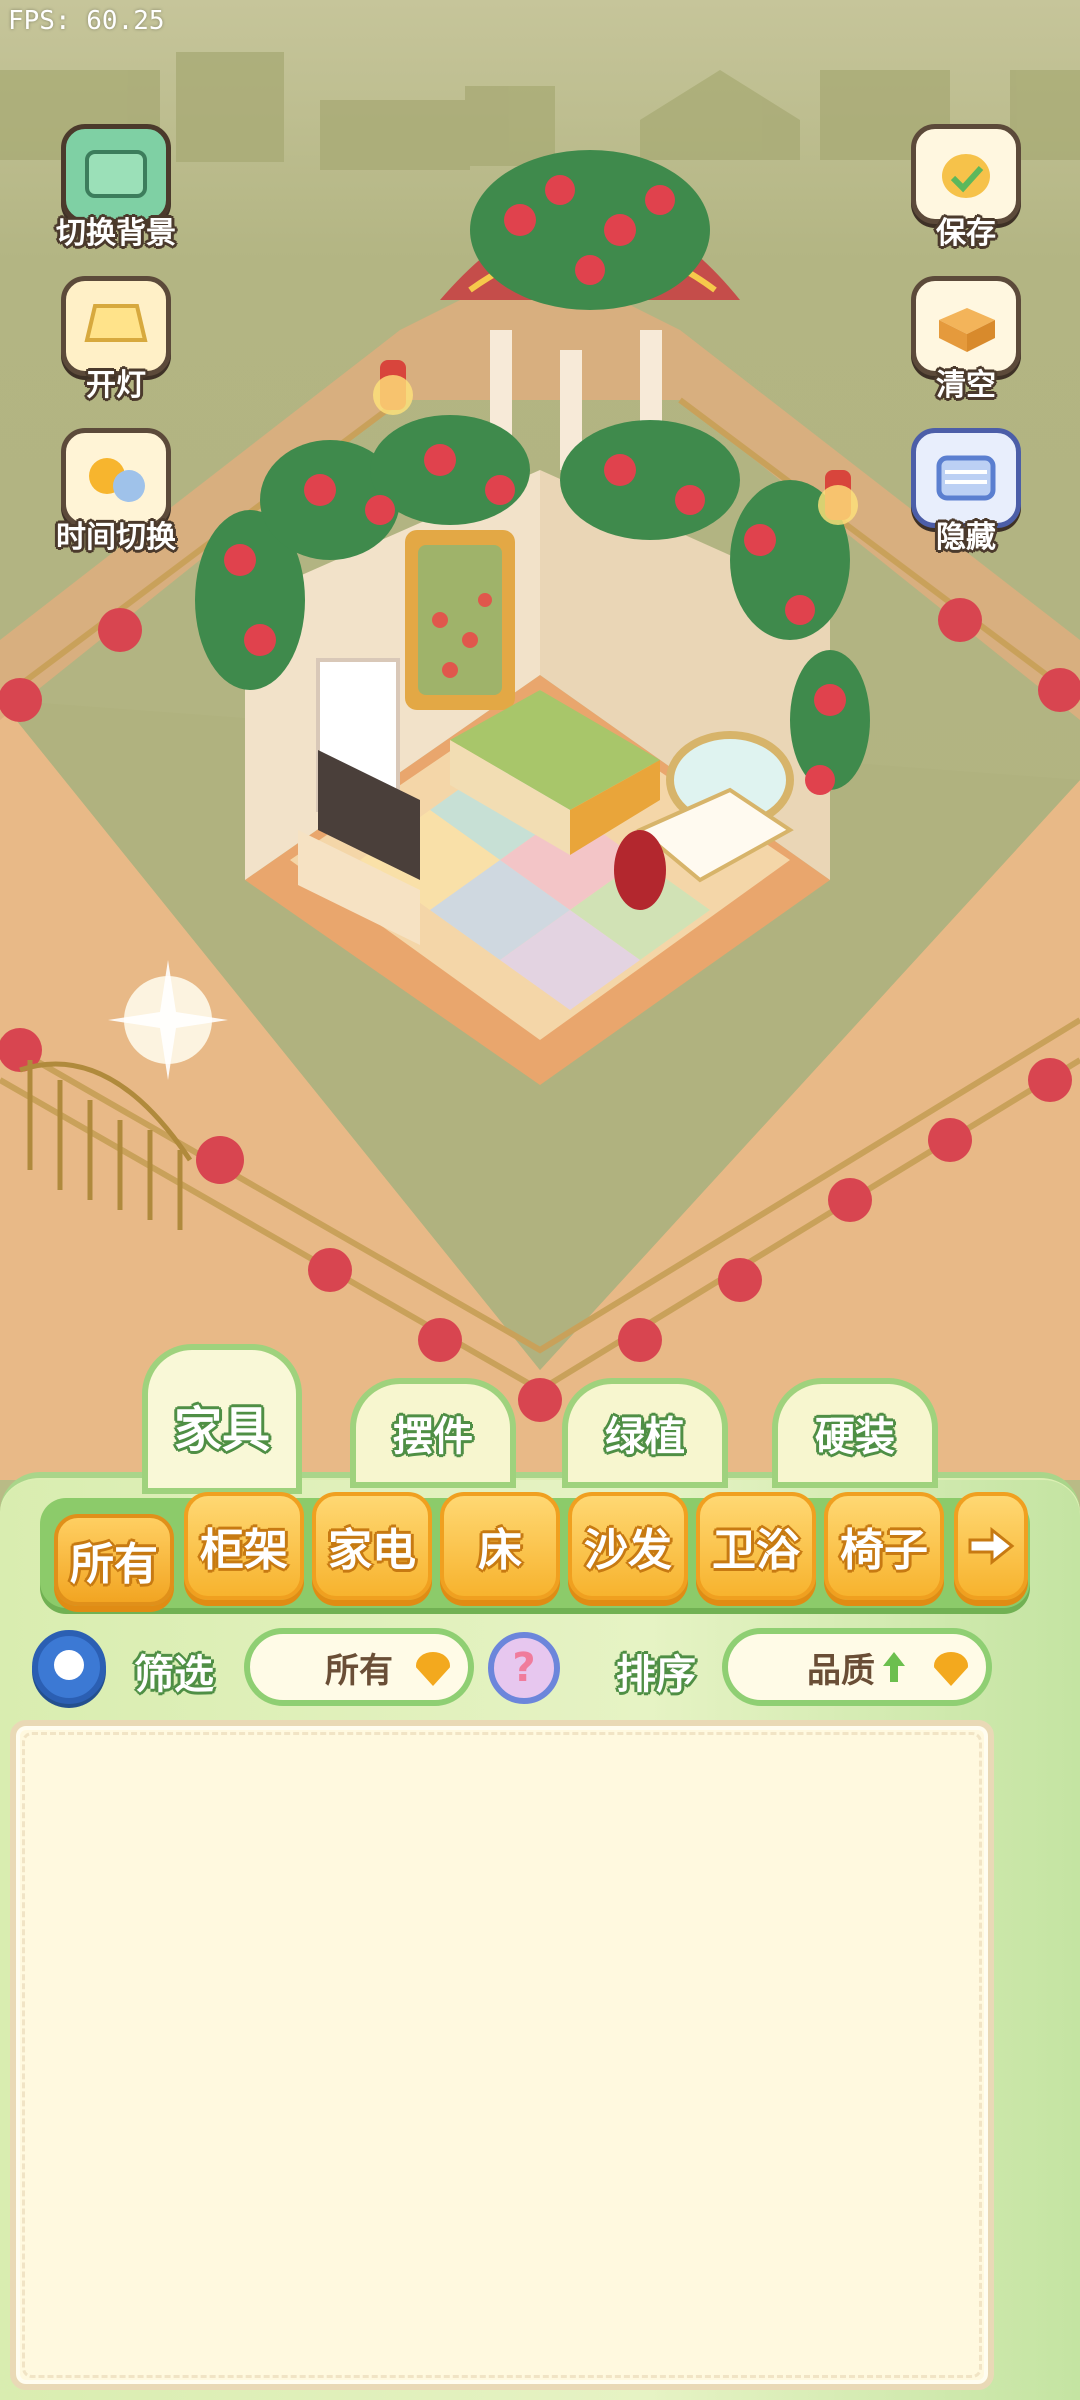 This screenshot has height=2400, width=1080. I want to click on tab-plants: 绿植, so click(645, 1433).